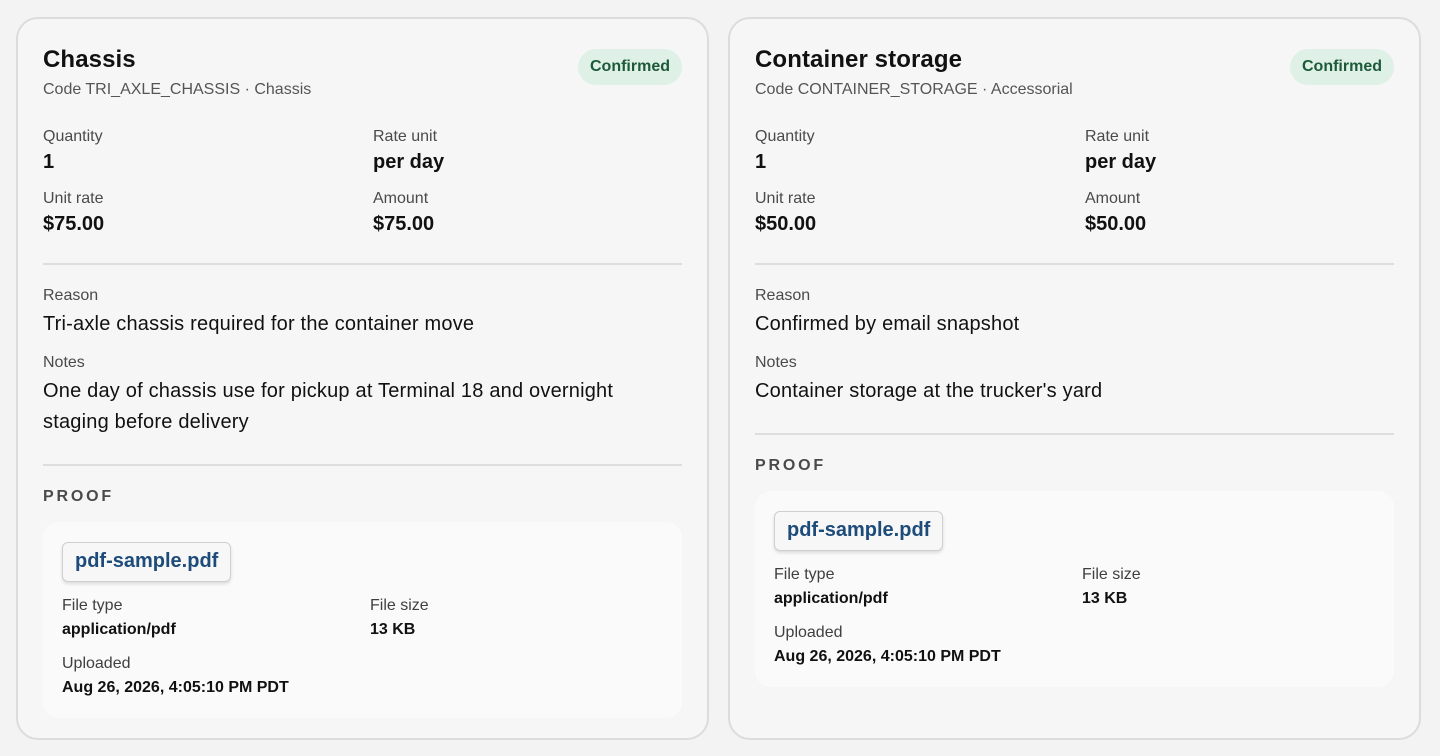 Image resolution: width=1440 pixels, height=756 pixels. What do you see at coordinates (208, 213) in the screenshot?
I see `unit-rate-field: Unit rate $75.00` at bounding box center [208, 213].